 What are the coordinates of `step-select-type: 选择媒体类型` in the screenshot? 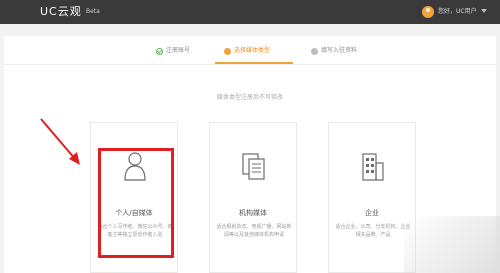 It's located at (247, 51).